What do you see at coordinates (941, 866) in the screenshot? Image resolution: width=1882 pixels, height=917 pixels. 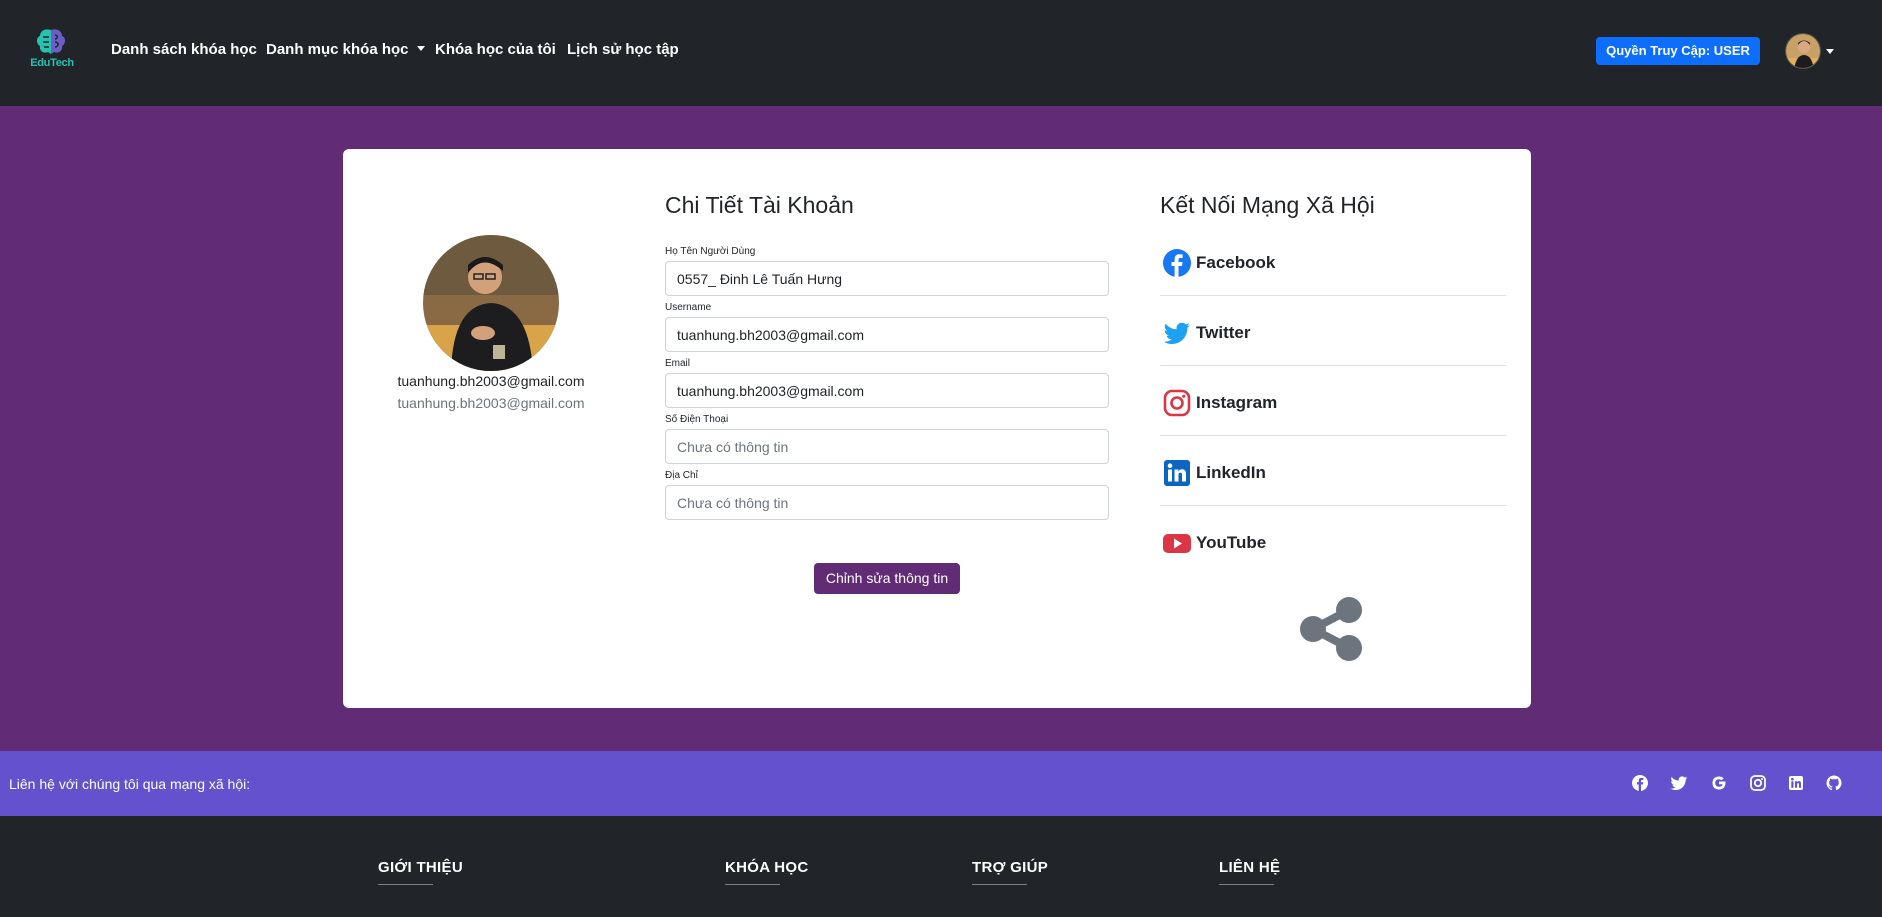 I see `footer: GIỚI THIỆU KHÓA HỌC TRỢ GIÚP LIÊN HỆ` at bounding box center [941, 866].